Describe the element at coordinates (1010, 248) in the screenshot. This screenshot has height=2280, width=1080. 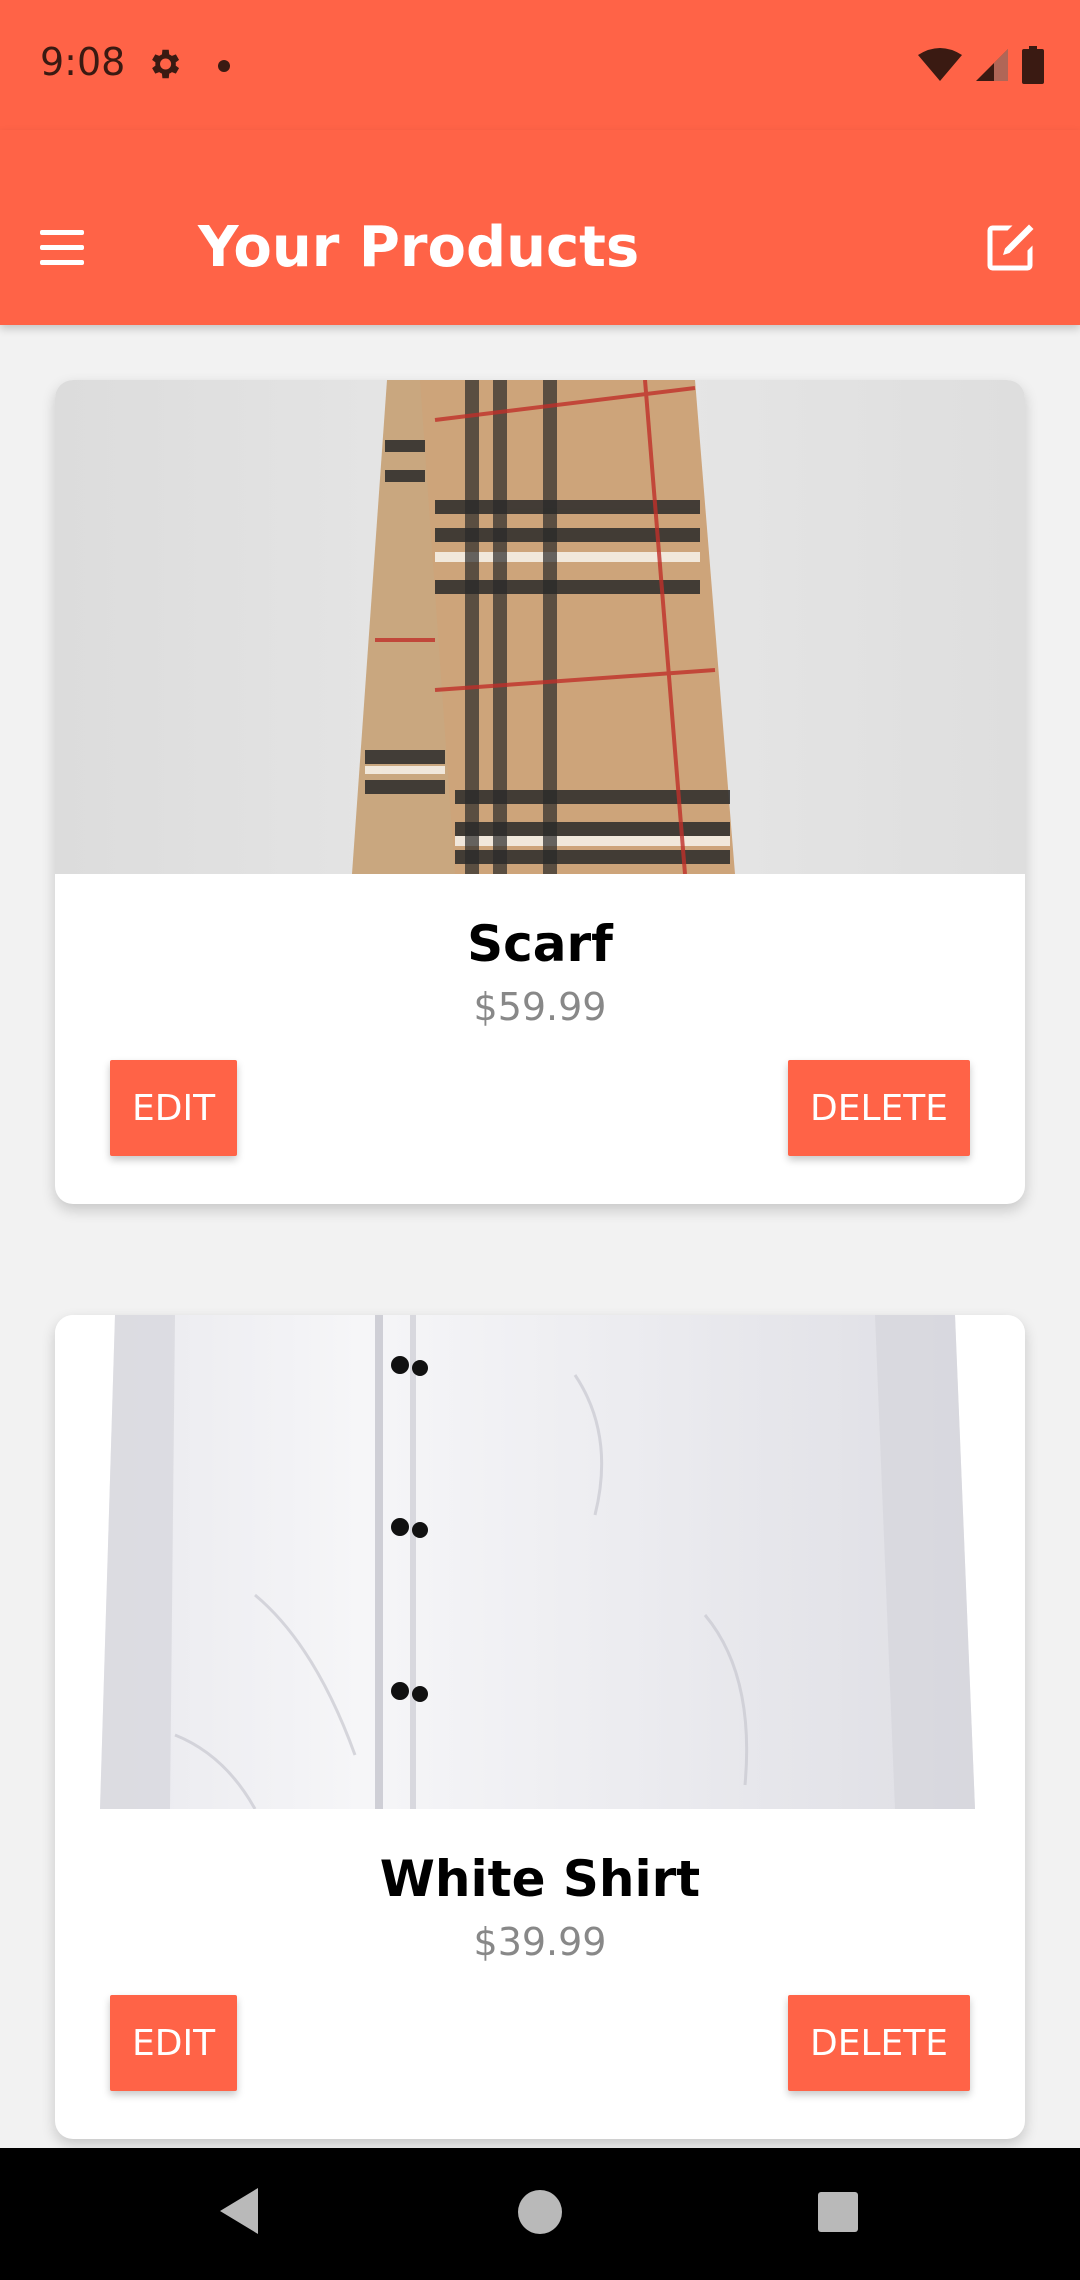
I see `edit-icon` at that location.